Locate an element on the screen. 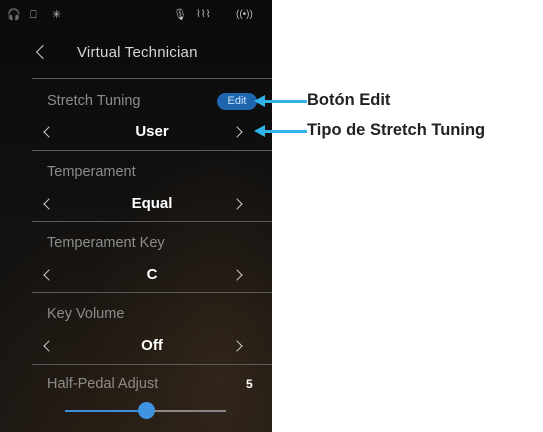 The height and width of the screenshot is (432, 543). nav-bar: Virtual Technician is located at coordinates (136, 57).